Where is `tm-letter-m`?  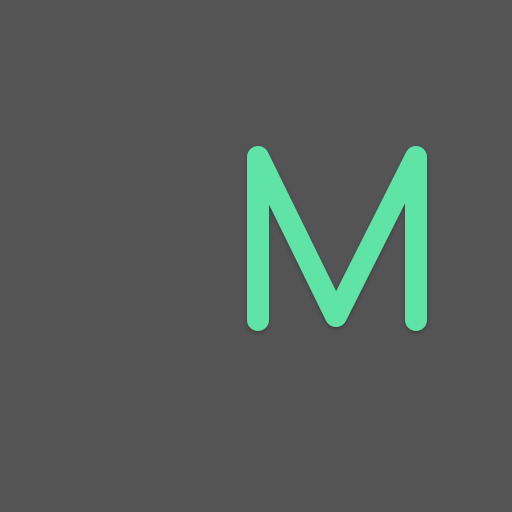
tm-letter-m is located at coordinates (337, 238).